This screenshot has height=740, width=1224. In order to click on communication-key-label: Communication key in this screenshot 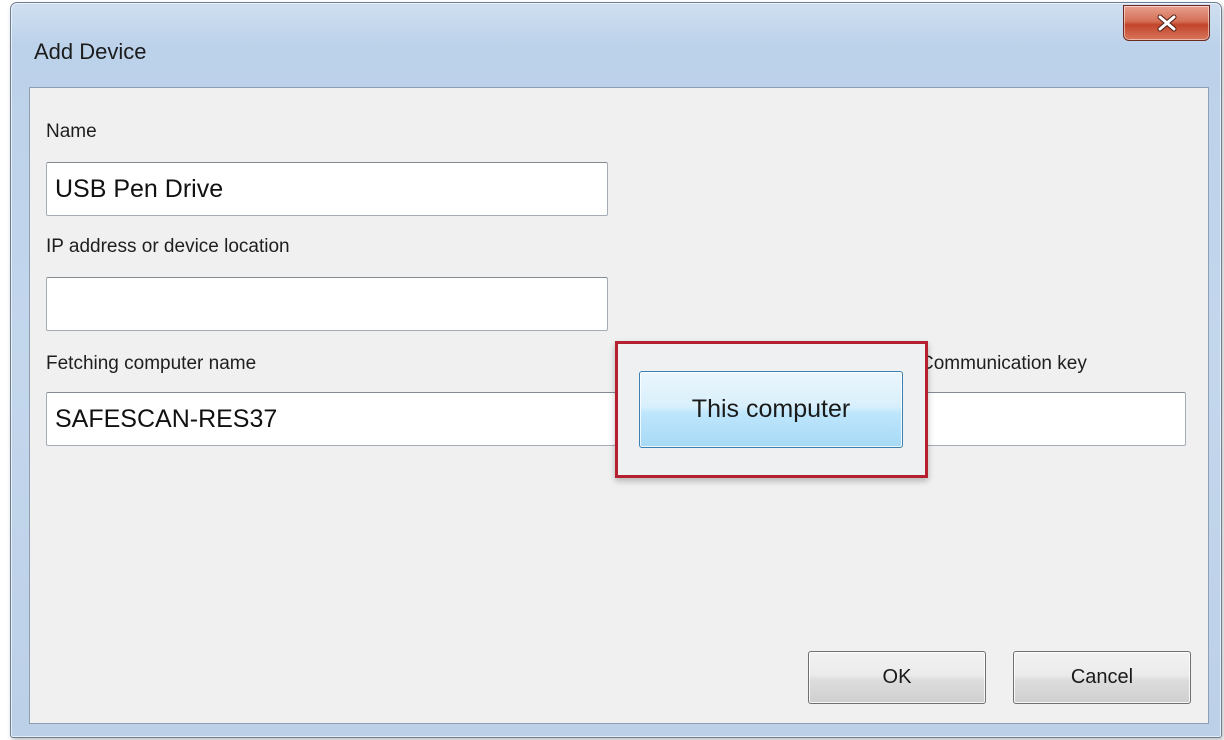, I will do `click(1003, 363)`.